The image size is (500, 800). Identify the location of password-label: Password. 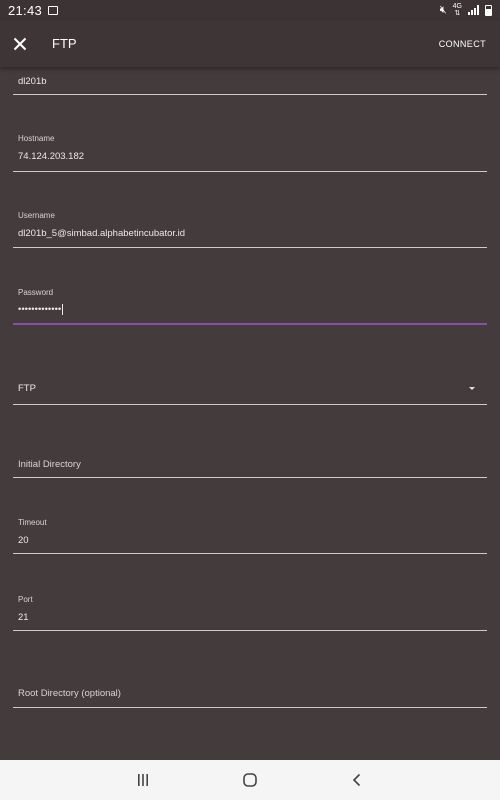
(36, 292).